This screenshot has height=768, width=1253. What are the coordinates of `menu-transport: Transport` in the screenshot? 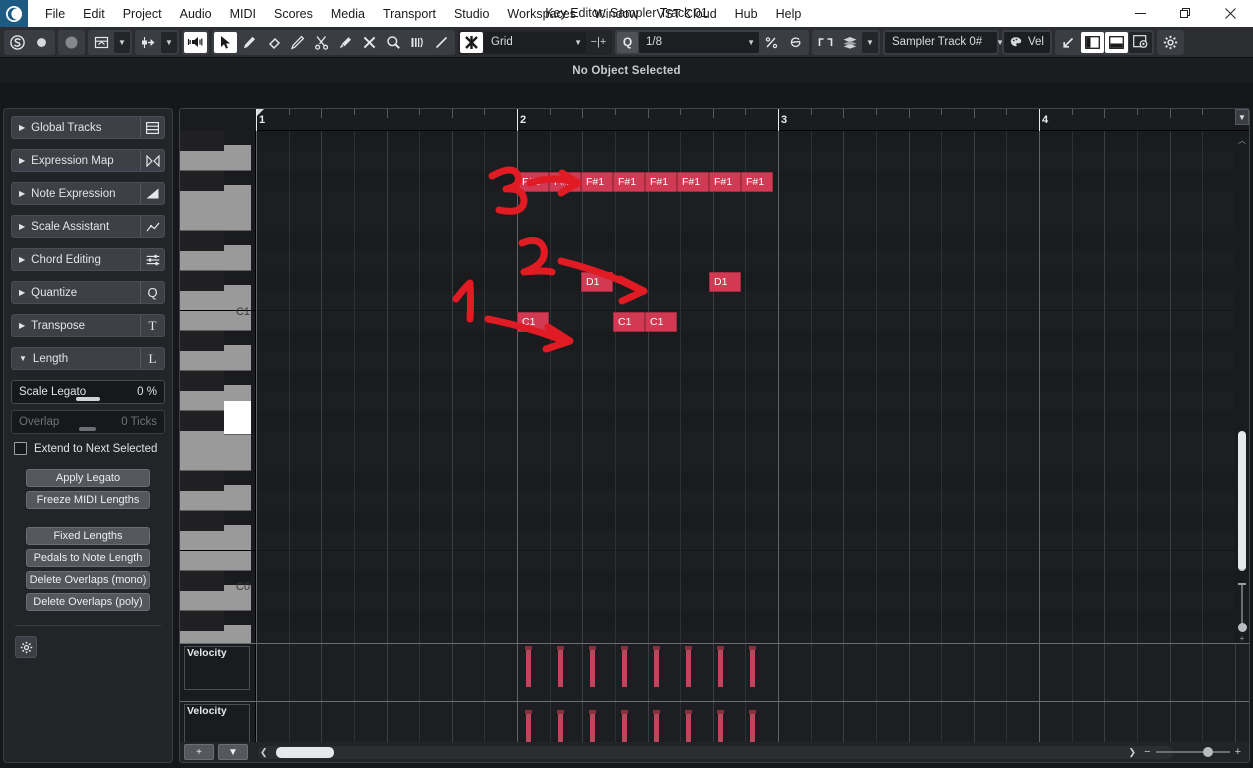 It's located at (409, 14).